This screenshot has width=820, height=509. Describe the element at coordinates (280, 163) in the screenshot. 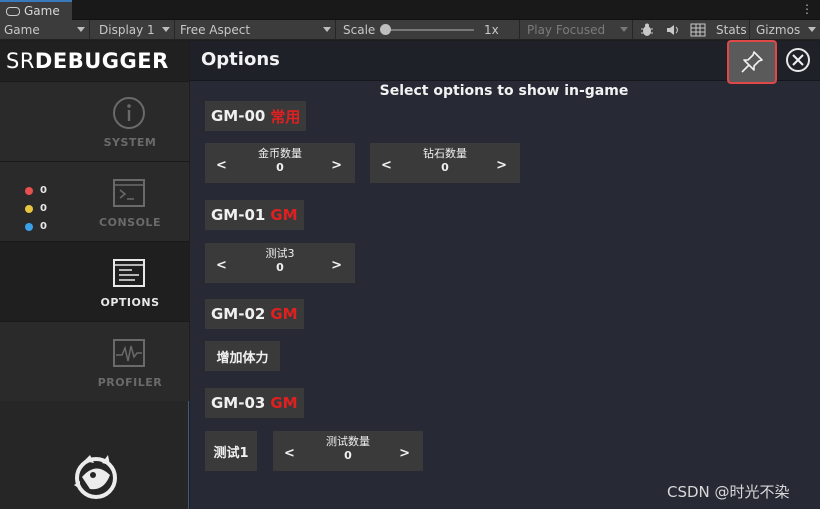

I see `number-option: 金币数量 0 < >` at that location.